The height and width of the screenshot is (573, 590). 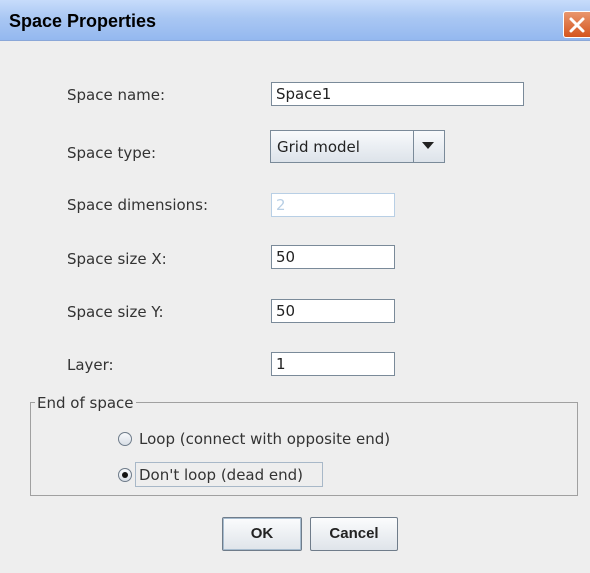 What do you see at coordinates (138, 205) in the screenshot?
I see `space-dimensions-label: Space dimensions:` at bounding box center [138, 205].